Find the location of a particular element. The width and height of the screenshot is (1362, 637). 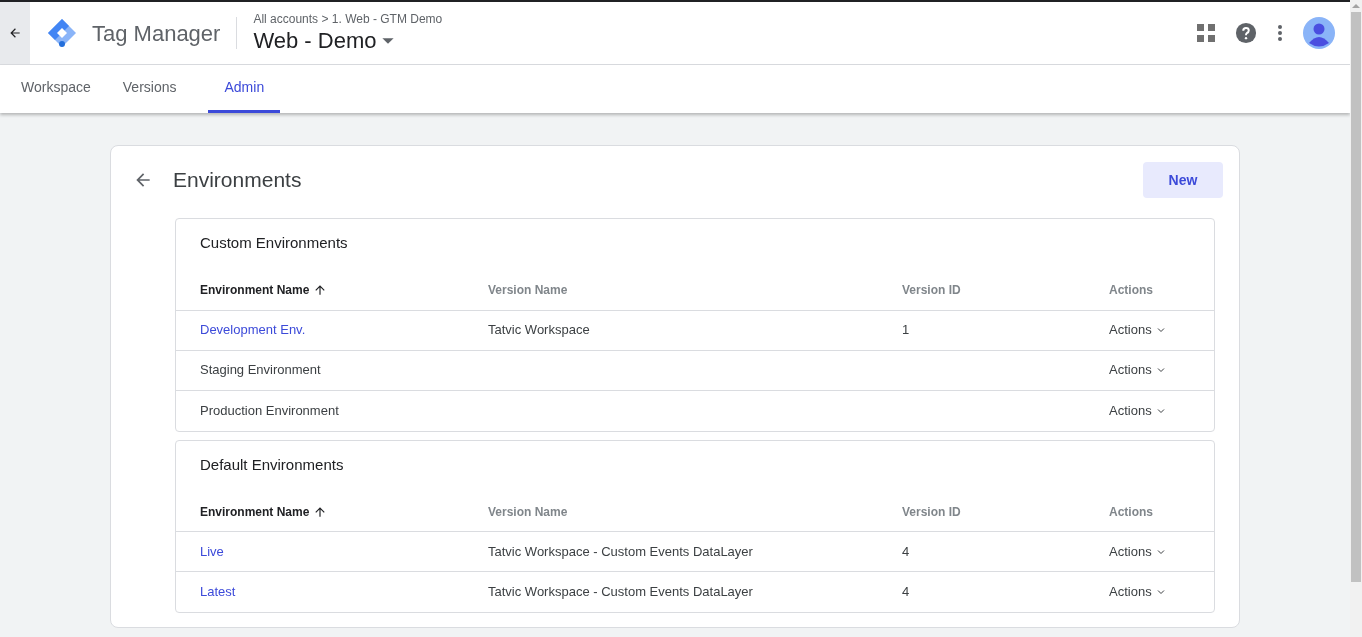

help-icon is located at coordinates (1246, 33).